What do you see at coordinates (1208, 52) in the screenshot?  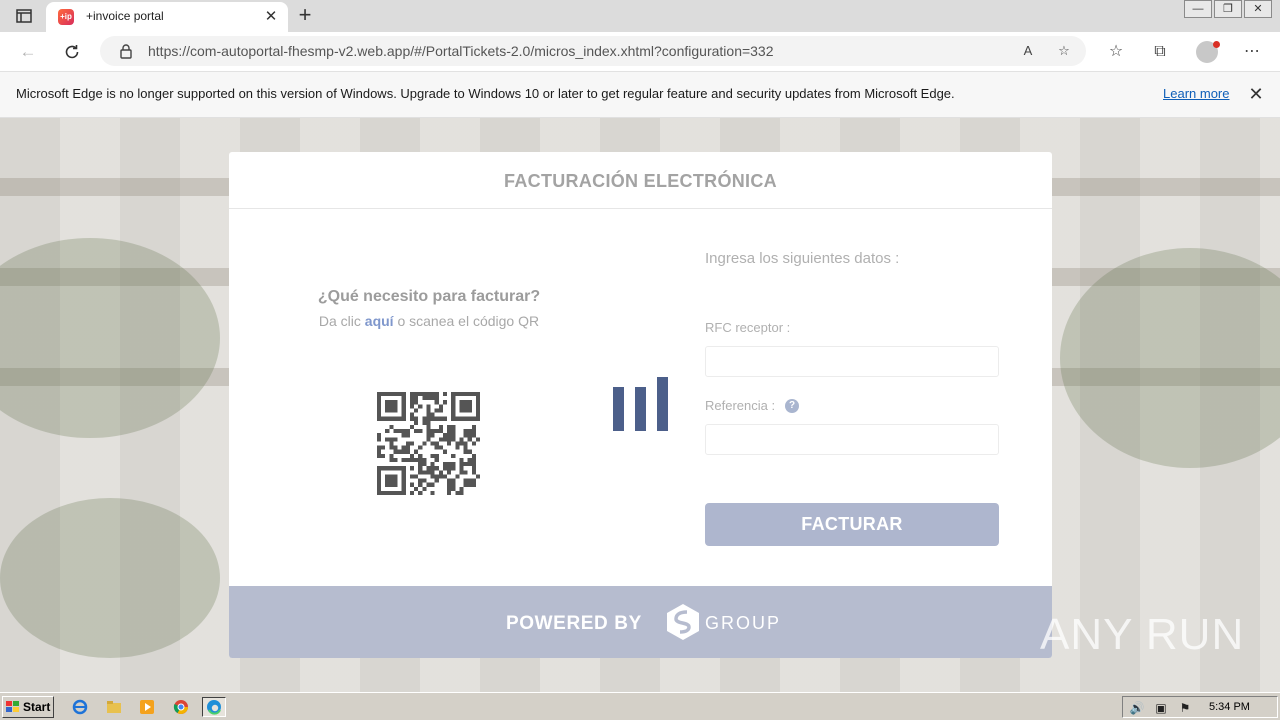 I see `profile-avatar` at bounding box center [1208, 52].